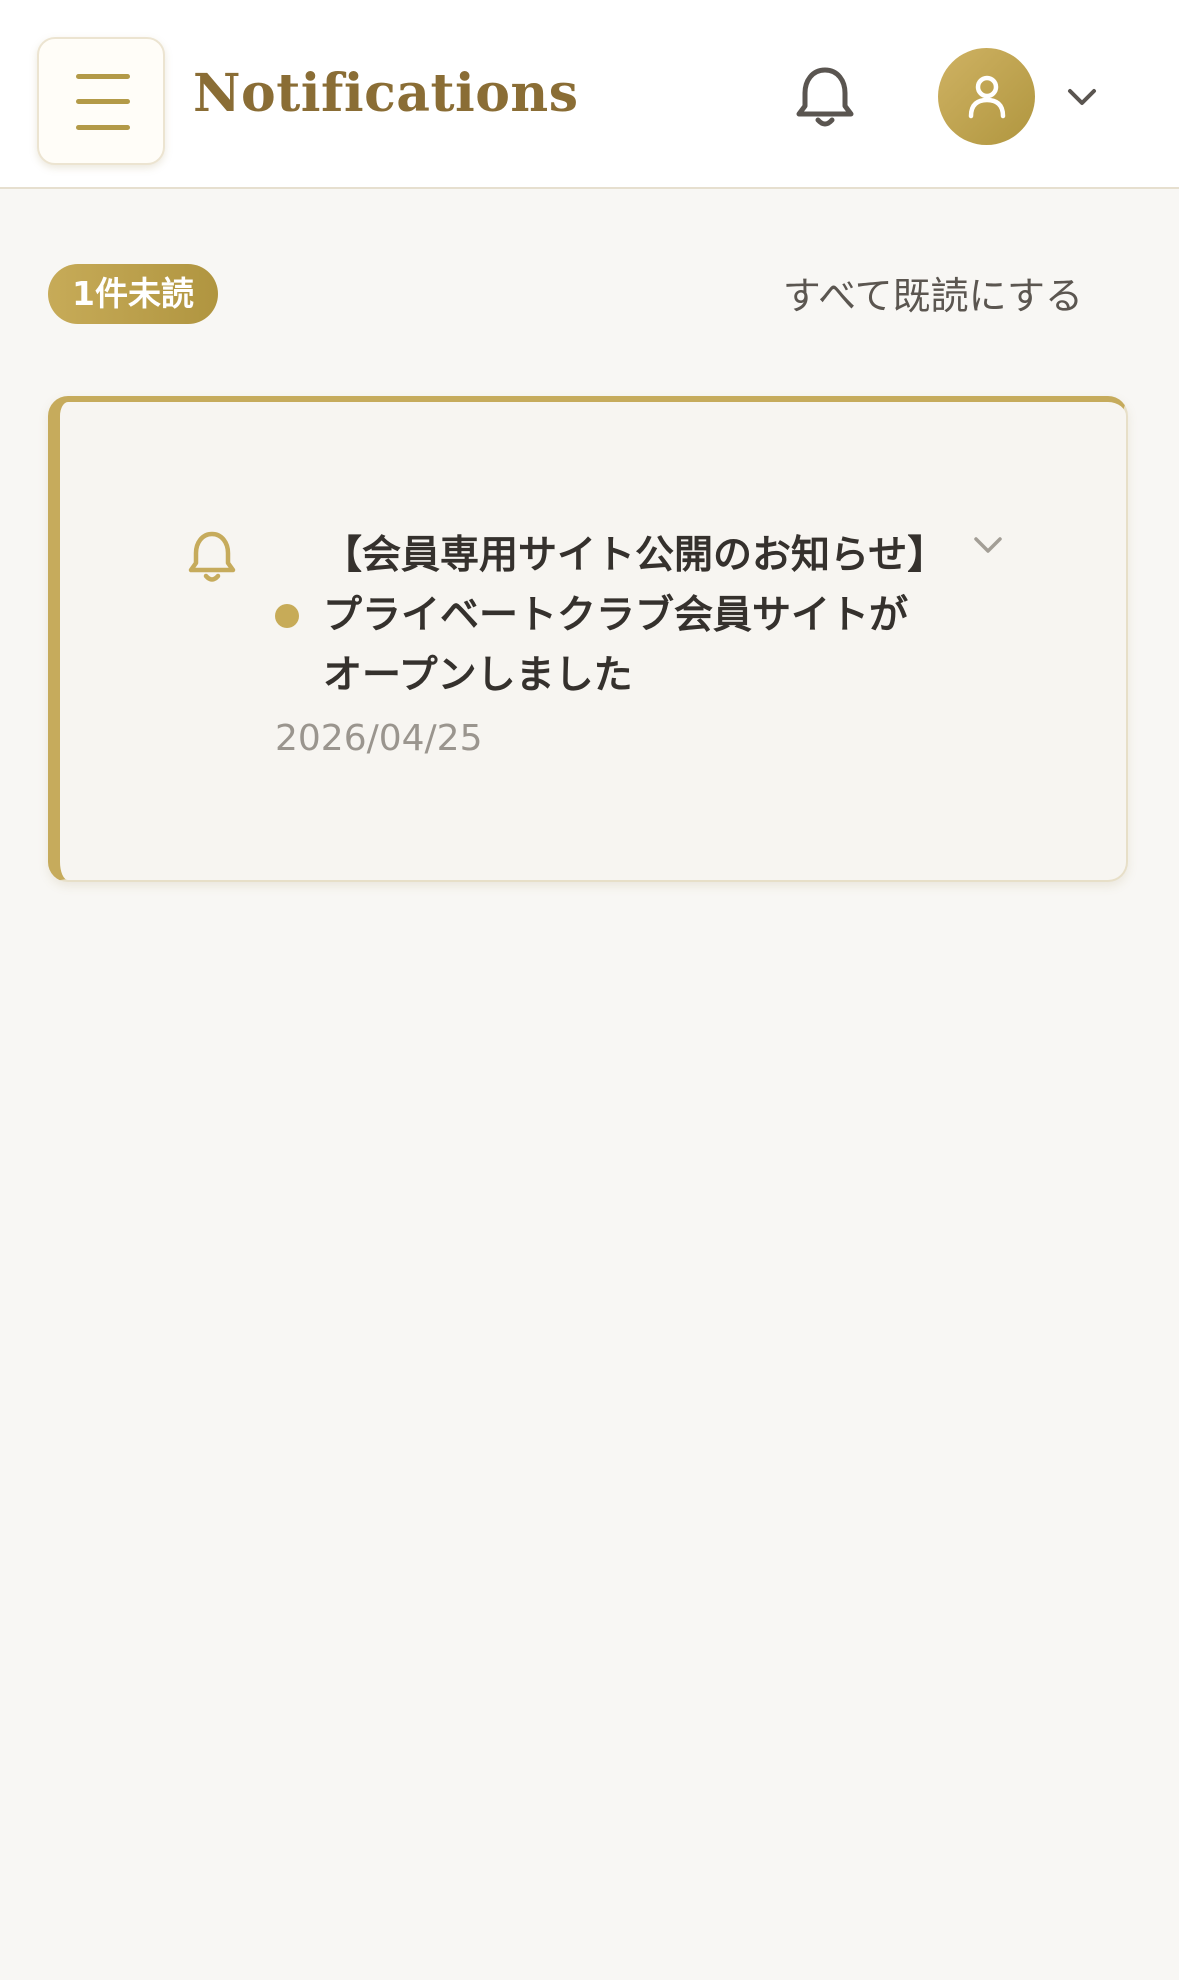 The width and height of the screenshot is (1179, 1980). What do you see at coordinates (133, 294) in the screenshot?
I see `unread-count-badge: 1件未読` at bounding box center [133, 294].